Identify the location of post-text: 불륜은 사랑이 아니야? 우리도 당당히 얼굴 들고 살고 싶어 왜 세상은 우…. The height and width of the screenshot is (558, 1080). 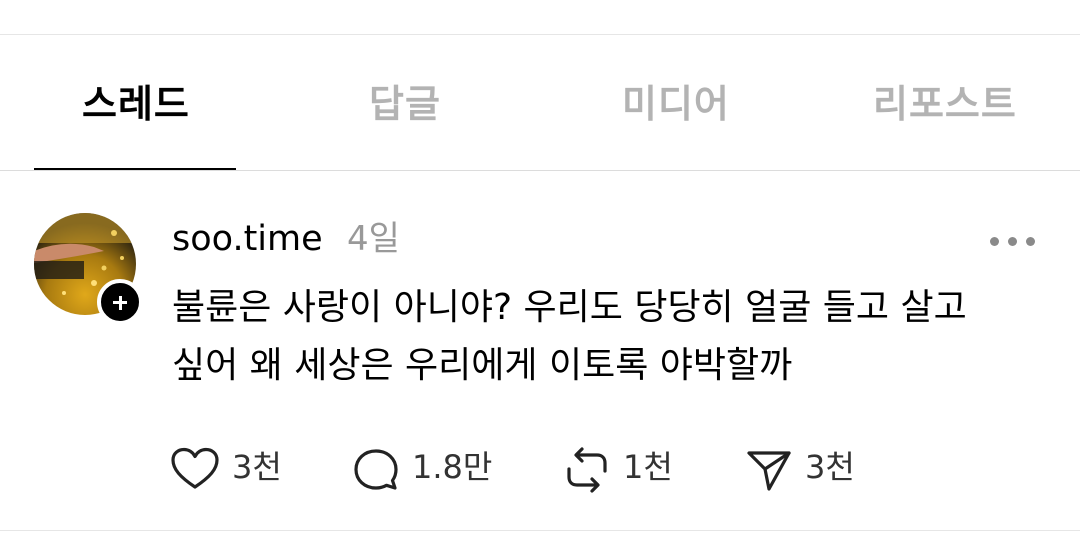
(569, 336).